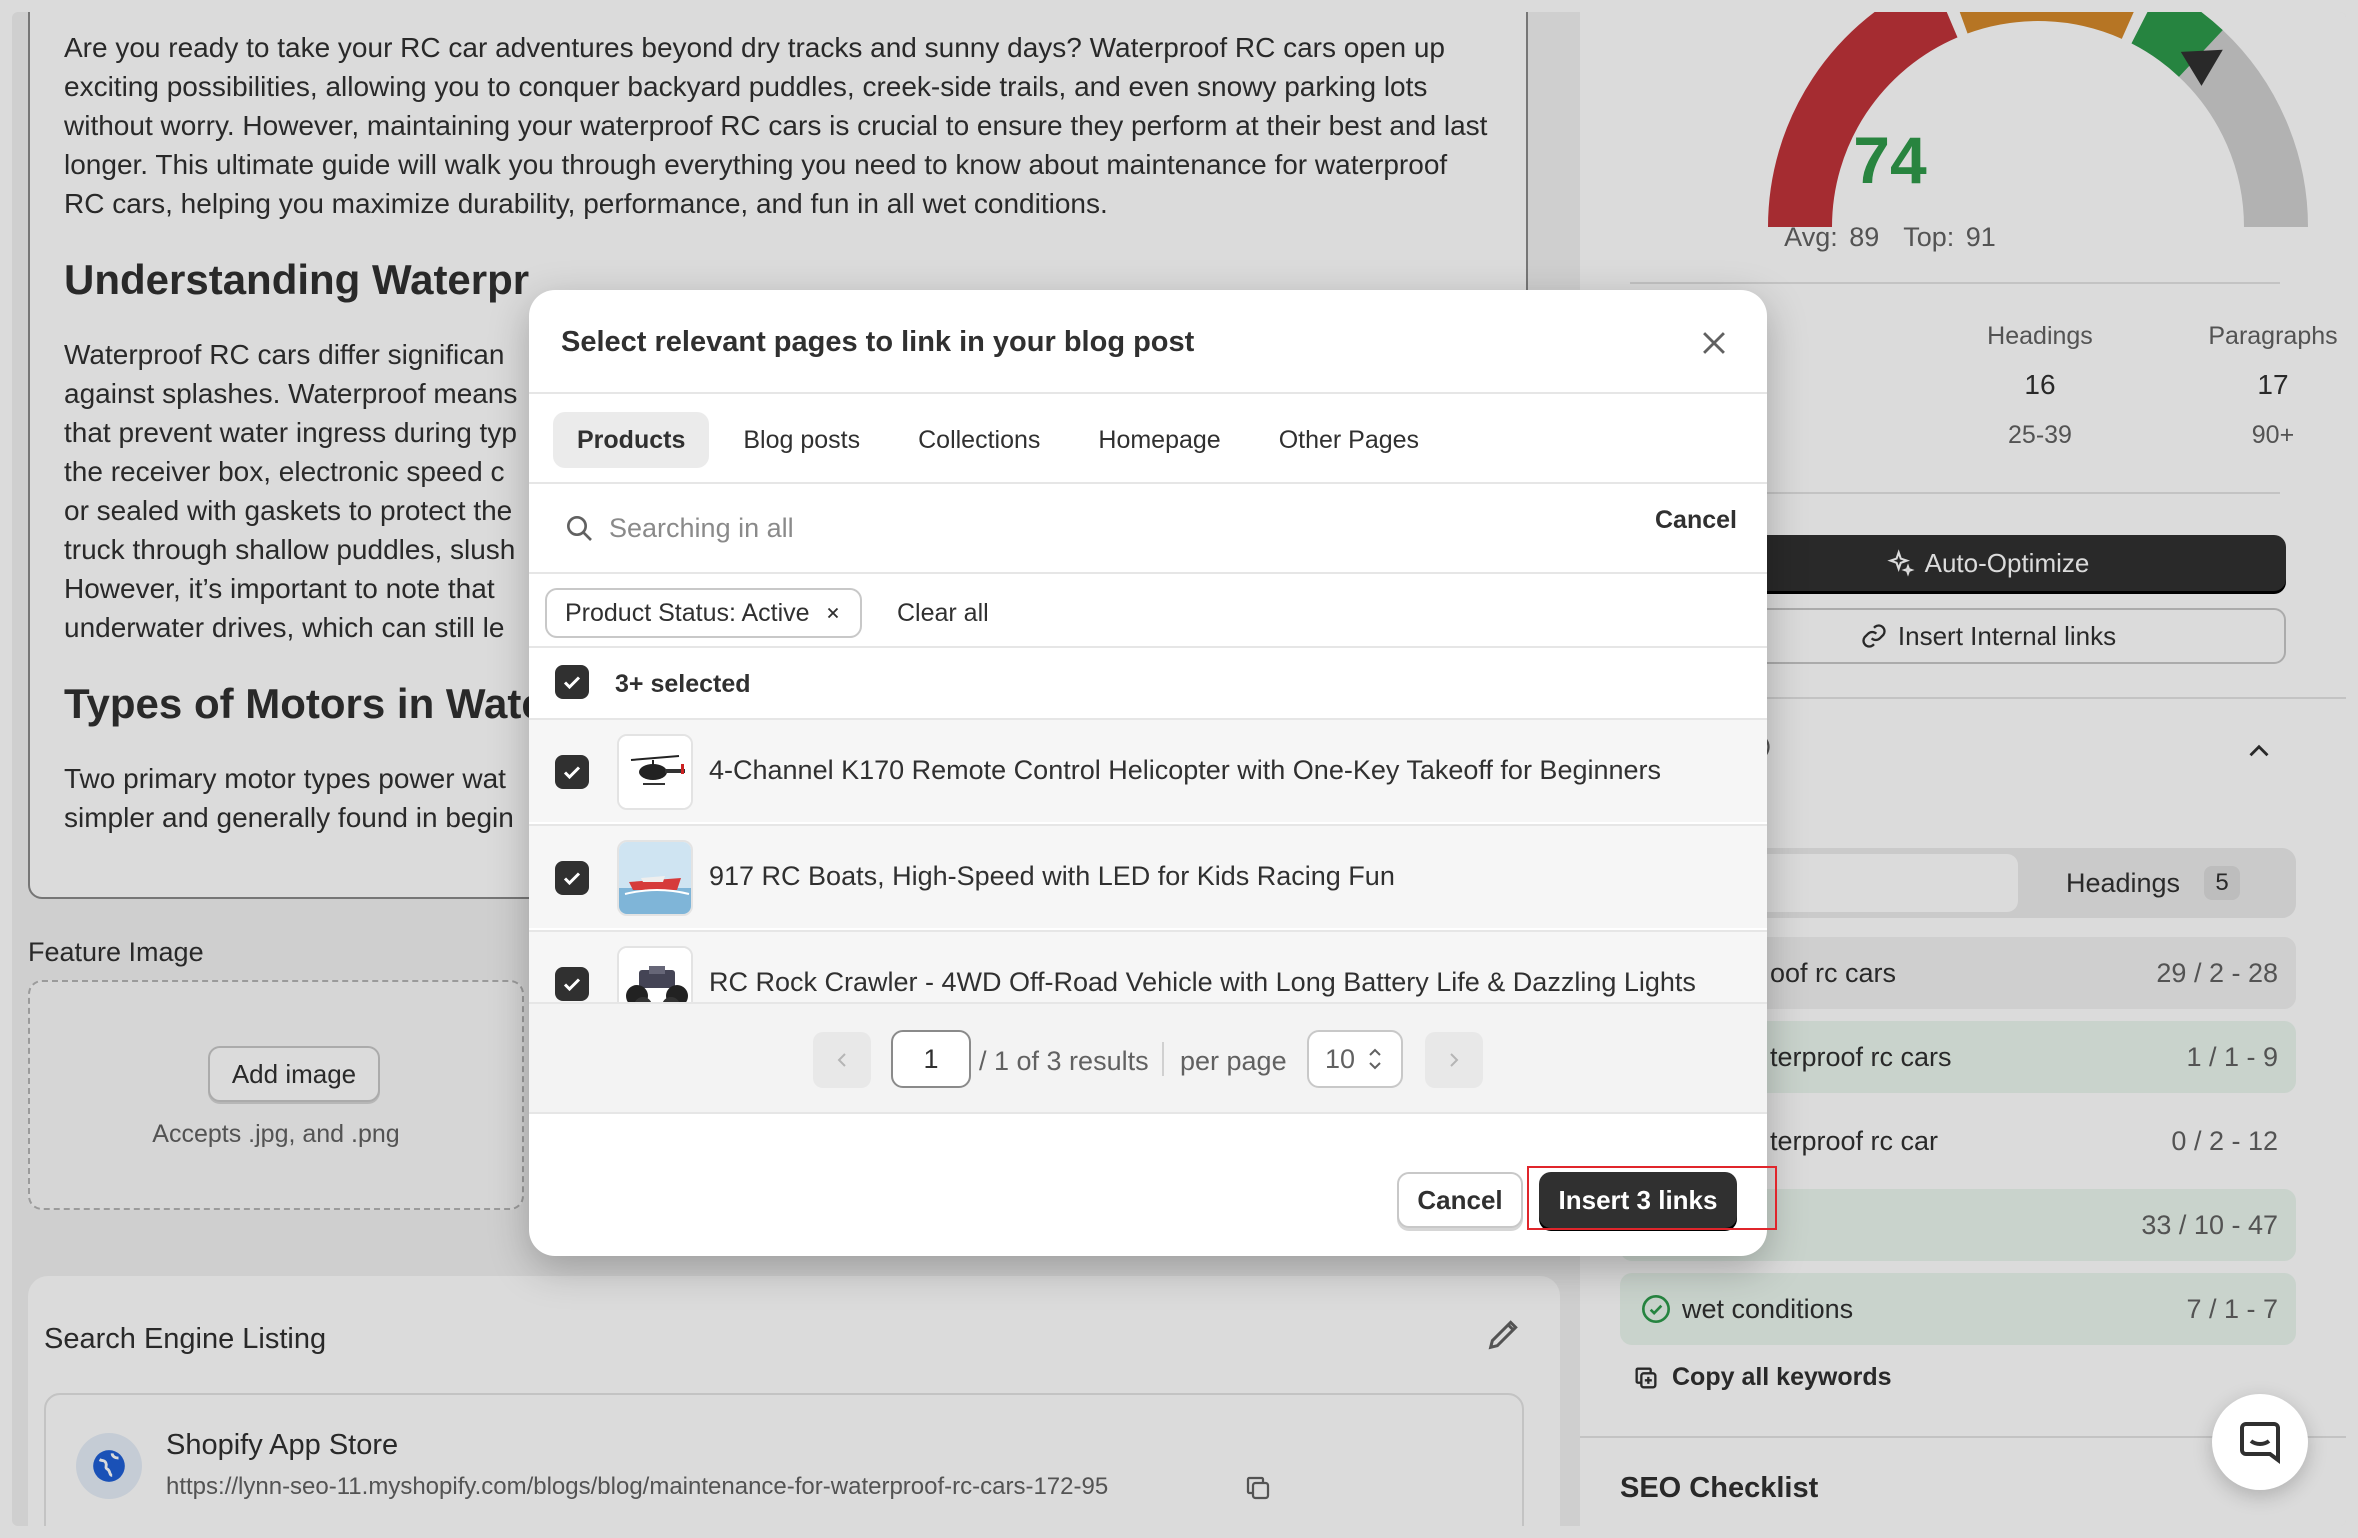  Describe the element at coordinates (801, 440) in the screenshot. I see `tab-blog-posts: Blog posts` at that location.